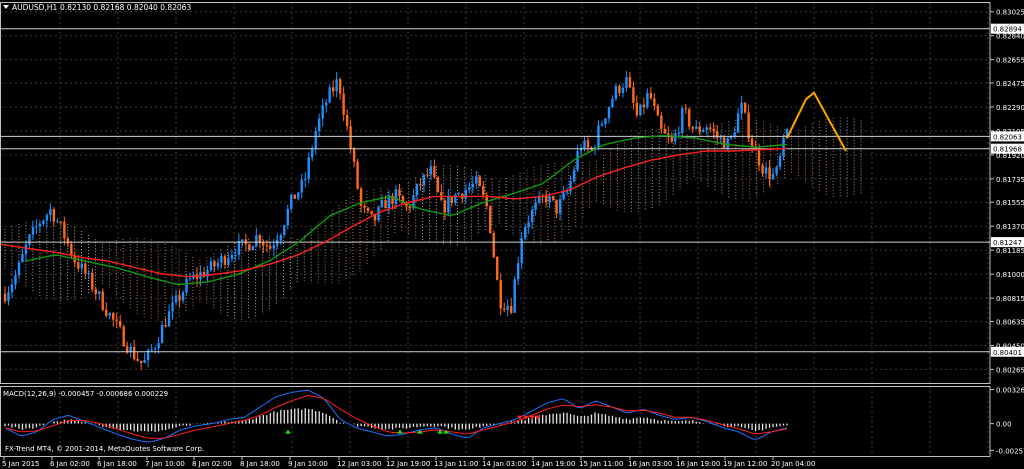 The width and height of the screenshot is (1024, 469). Describe the element at coordinates (396, 416) in the screenshot. I see `macd-signal-line` at that location.